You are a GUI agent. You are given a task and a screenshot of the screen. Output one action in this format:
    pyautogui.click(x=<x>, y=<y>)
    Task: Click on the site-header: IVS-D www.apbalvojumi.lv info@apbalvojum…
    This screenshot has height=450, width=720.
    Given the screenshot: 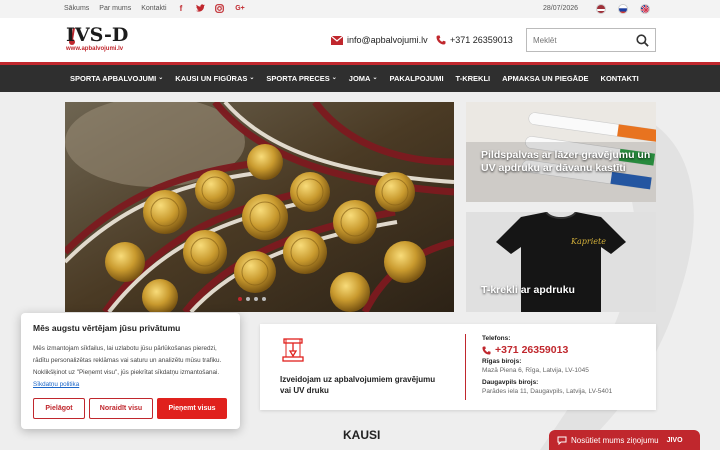 What is the action you would take?
    pyautogui.click(x=360, y=40)
    